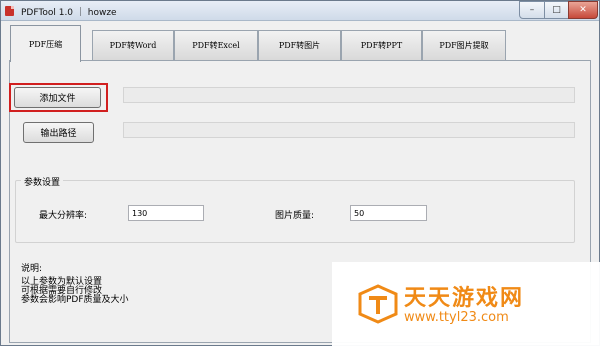 Image resolution: width=600 pixels, height=346 pixels. Describe the element at coordinates (133, 45) in the screenshot. I see `tab-pdf-to-word: PDF转Word` at that location.